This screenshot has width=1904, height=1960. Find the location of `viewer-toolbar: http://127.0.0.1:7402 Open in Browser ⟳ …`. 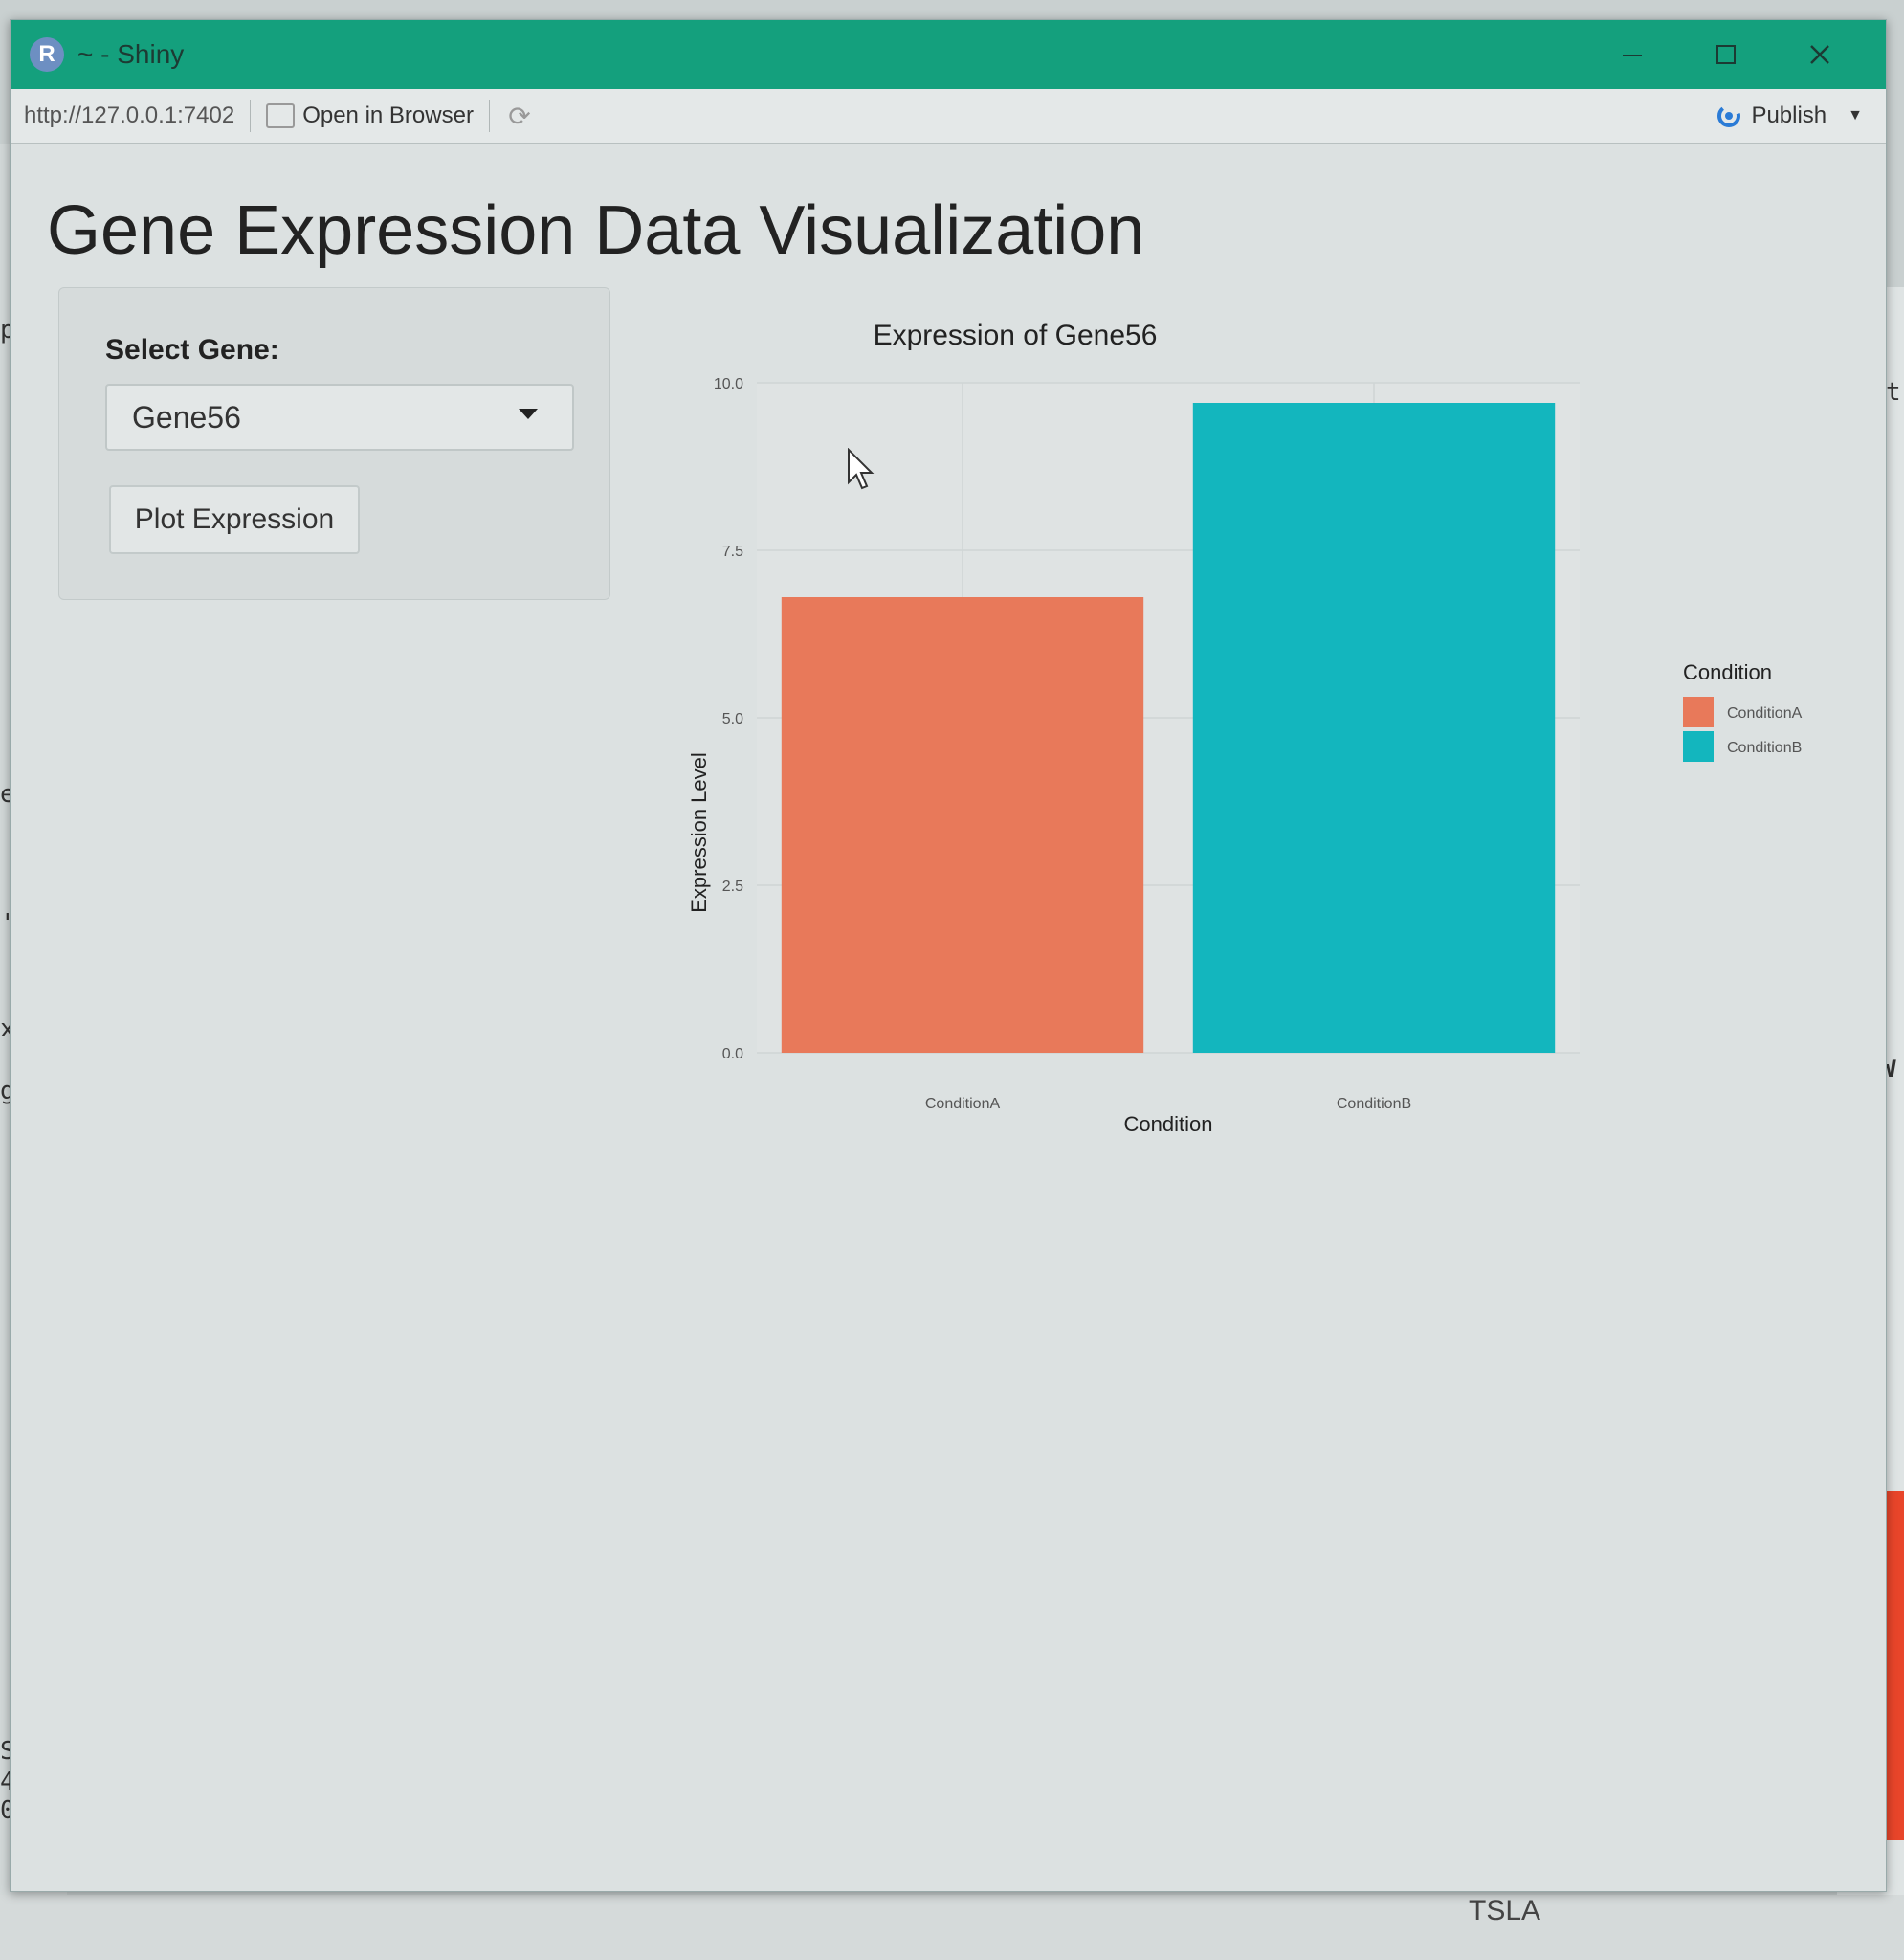

viewer-toolbar: http://127.0.0.1:7402 Open in Browser ⟳ … is located at coordinates (948, 117).